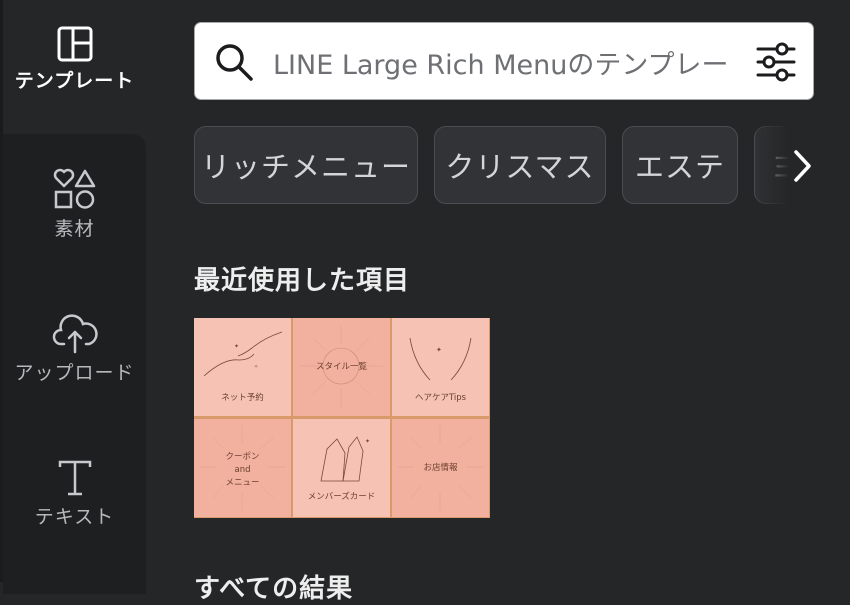 Image resolution: width=850 pixels, height=605 pixels. Describe the element at coordinates (242, 483) in the screenshot. I see `cell-label: メニュー` at that location.